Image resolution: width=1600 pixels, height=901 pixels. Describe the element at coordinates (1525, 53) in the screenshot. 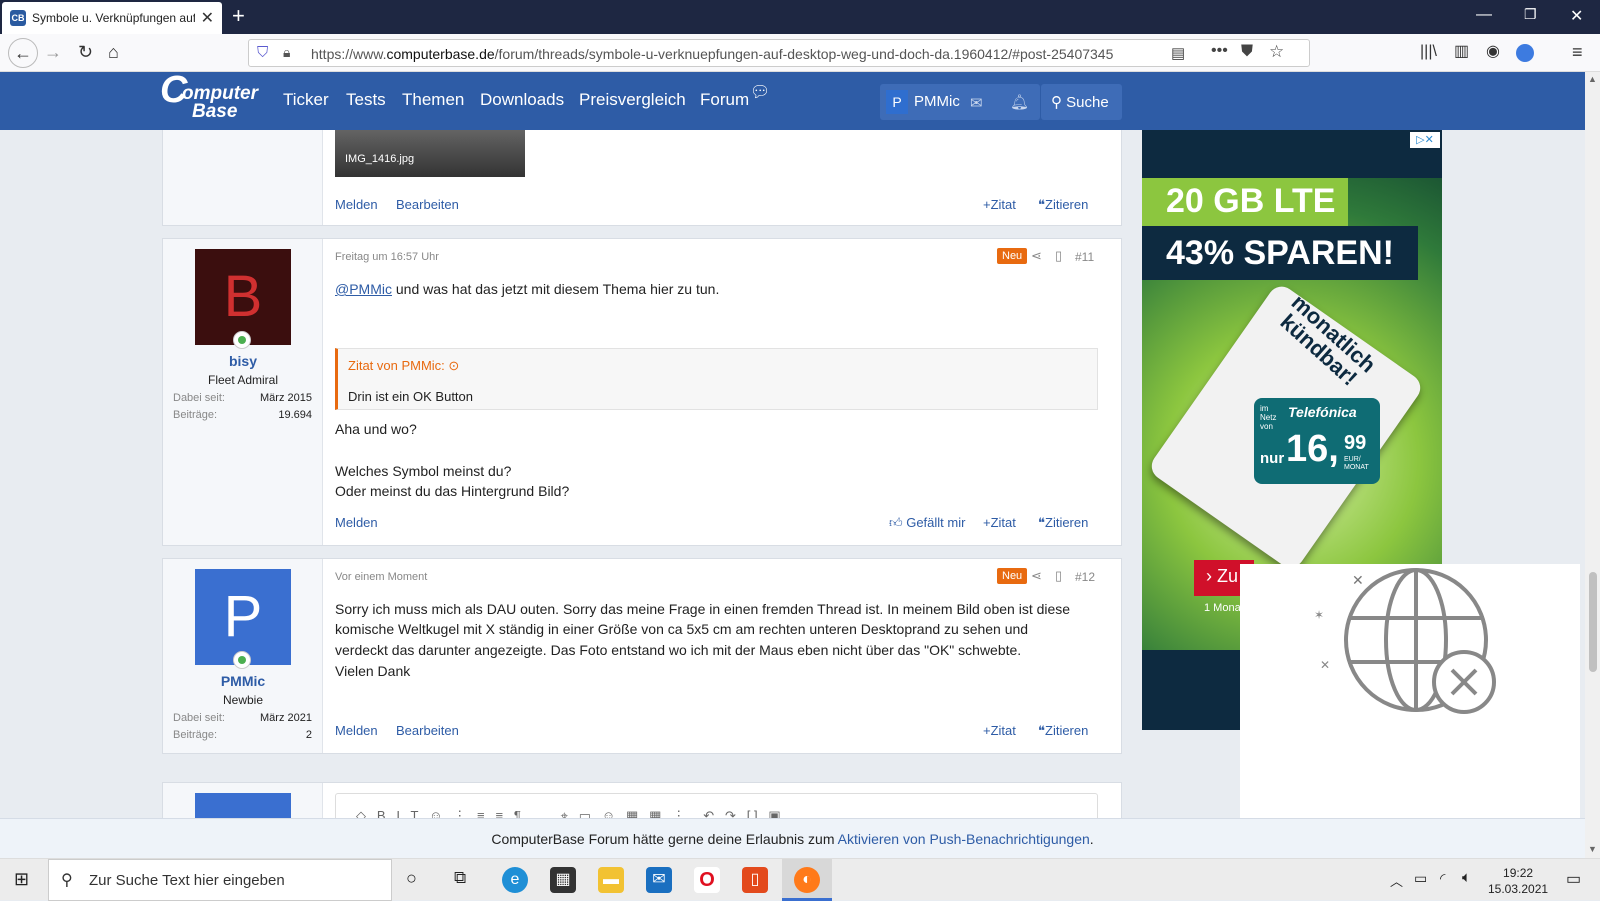

I see `extension-icon` at that location.